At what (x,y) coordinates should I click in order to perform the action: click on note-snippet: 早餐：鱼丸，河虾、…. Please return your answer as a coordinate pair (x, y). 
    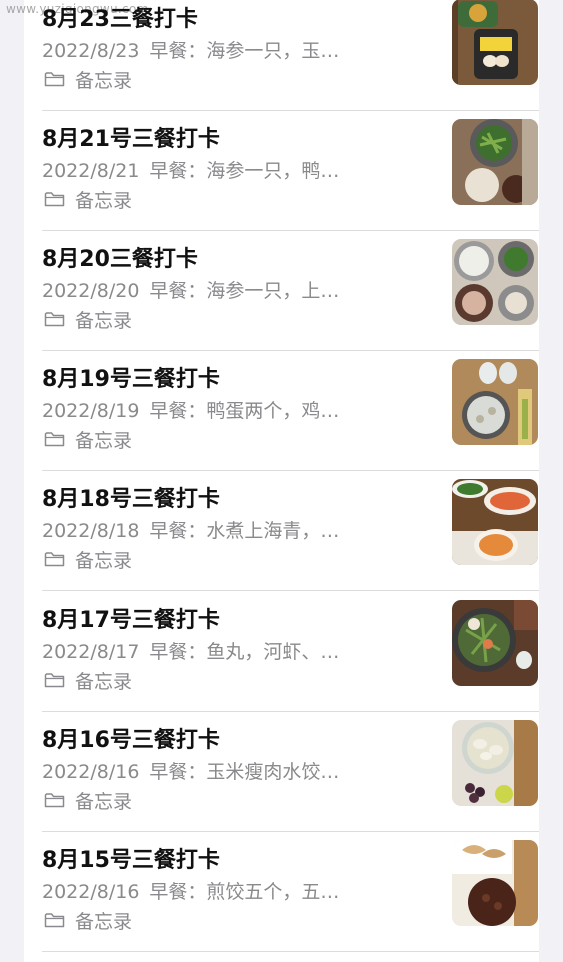
    Looking at the image, I should click on (244, 652).